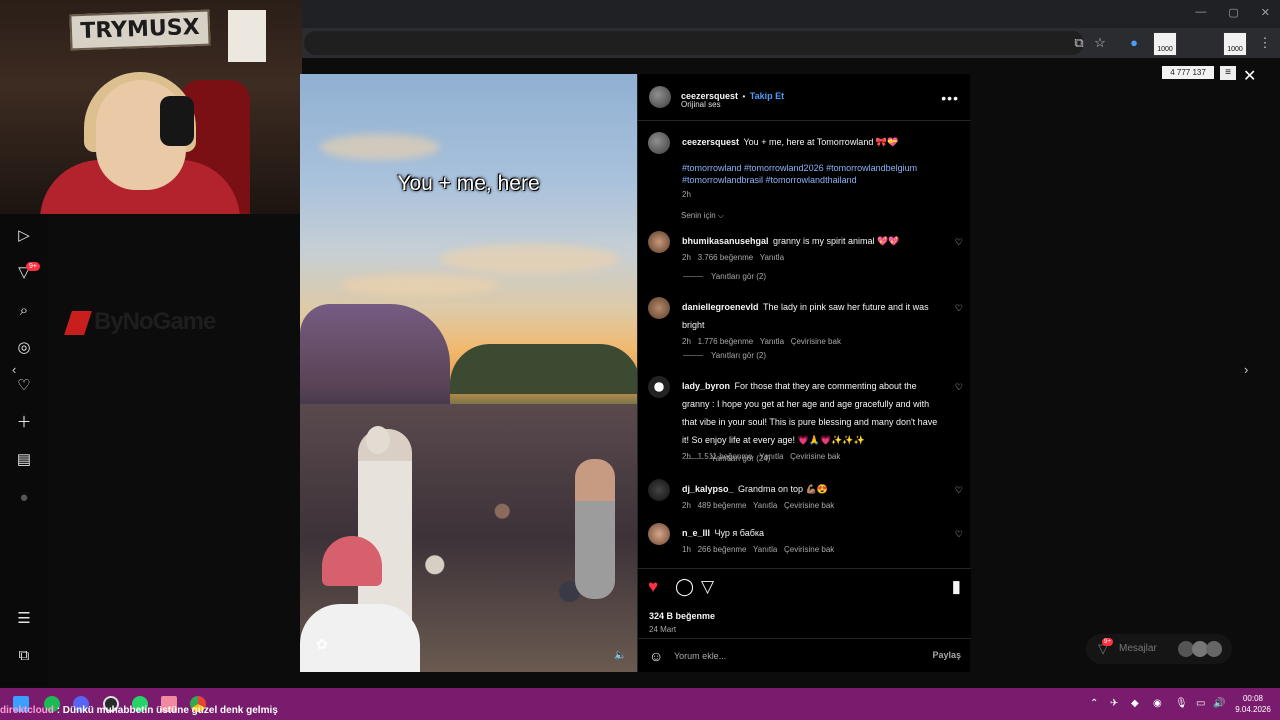 This screenshot has width=1280, height=720. Describe the element at coordinates (1134, 43) in the screenshot. I see `extension-icon: ●` at that location.